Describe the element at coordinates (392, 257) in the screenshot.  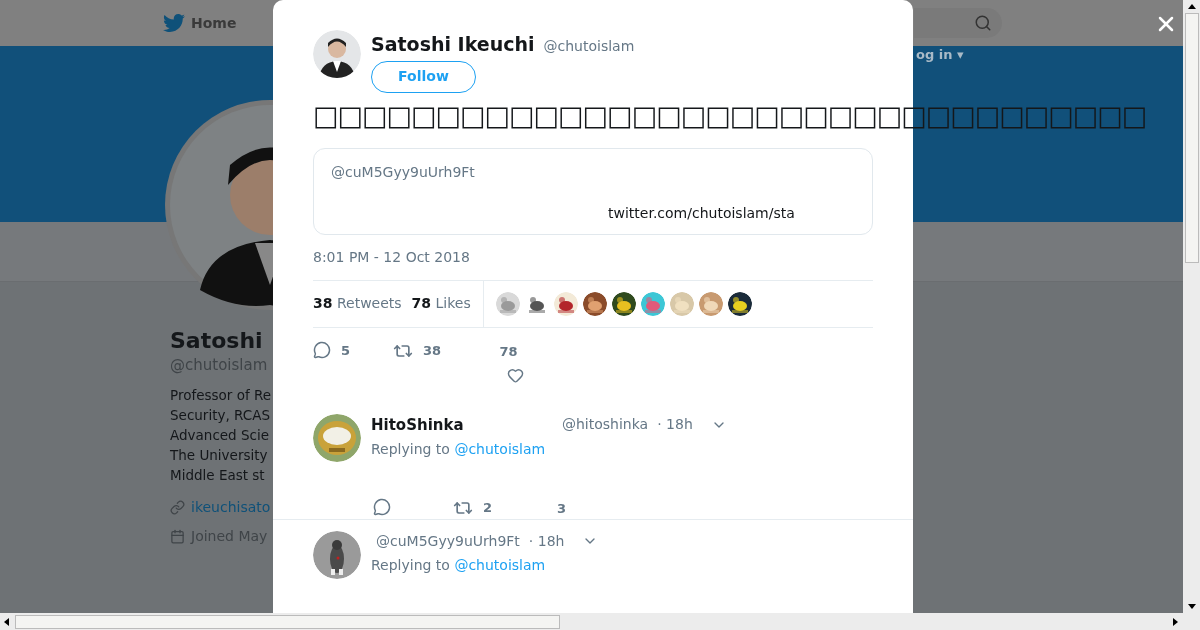
I see `tweet-timestamp: 8:01 PM - 12 Oct 2018` at that location.